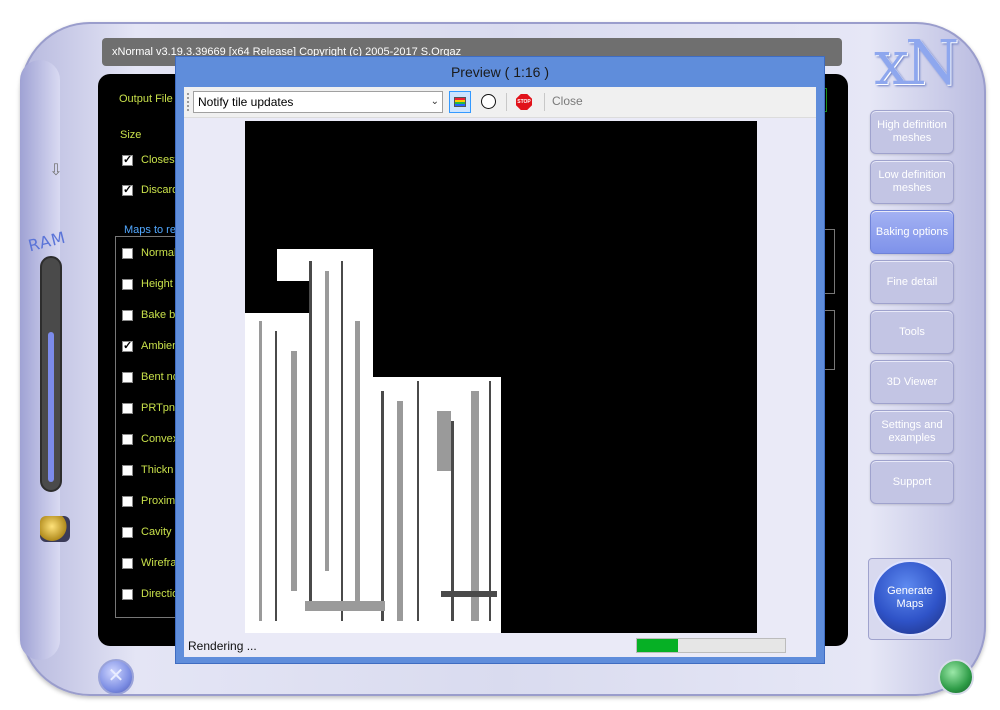 Image resolution: width=1000 pixels, height=710 pixels. What do you see at coordinates (157, 470) in the screenshot?
I see `map-label: Thickn` at bounding box center [157, 470].